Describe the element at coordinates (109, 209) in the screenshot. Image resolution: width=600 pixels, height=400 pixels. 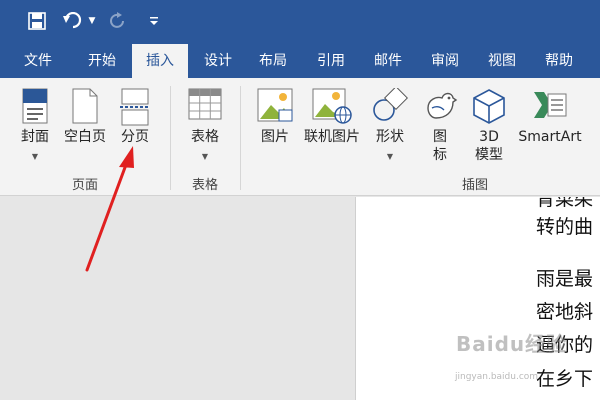
I see `annotation-arrow` at that location.